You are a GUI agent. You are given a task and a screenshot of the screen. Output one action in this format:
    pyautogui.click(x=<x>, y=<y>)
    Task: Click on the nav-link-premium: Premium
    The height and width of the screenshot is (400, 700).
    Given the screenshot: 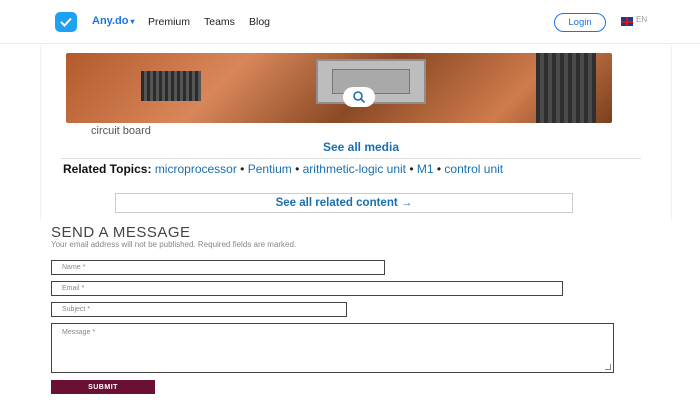 What is the action you would take?
    pyautogui.click(x=169, y=22)
    